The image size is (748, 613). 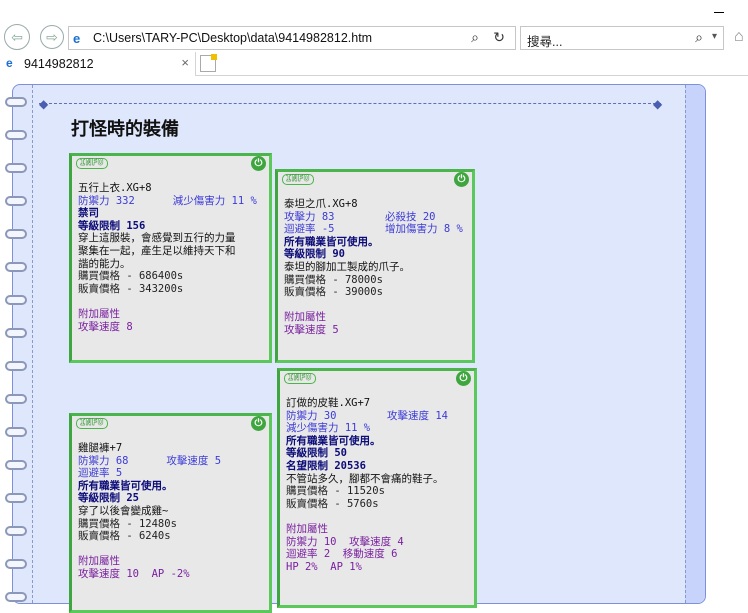 I want to click on tab-bar: e 9414982812 ×, so click(x=374, y=64).